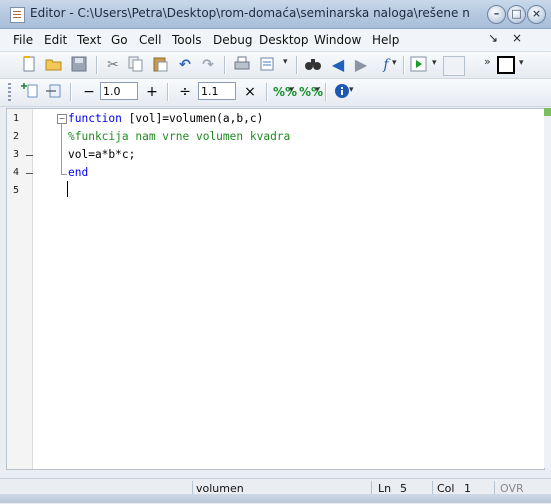 The width and height of the screenshot is (551, 504). Describe the element at coordinates (89, 40) in the screenshot. I see `menu-text: Text` at that location.